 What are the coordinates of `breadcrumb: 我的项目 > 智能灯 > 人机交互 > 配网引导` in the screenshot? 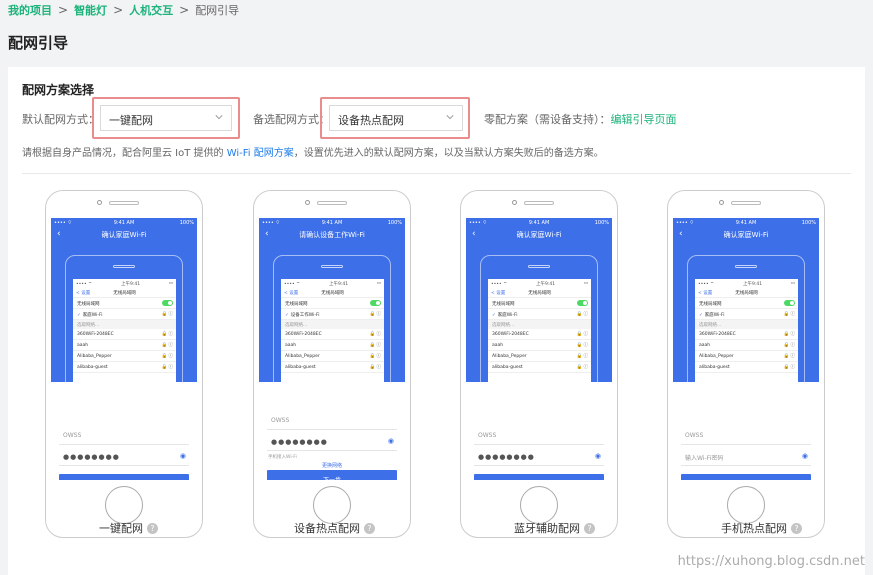 It's located at (123, 10).